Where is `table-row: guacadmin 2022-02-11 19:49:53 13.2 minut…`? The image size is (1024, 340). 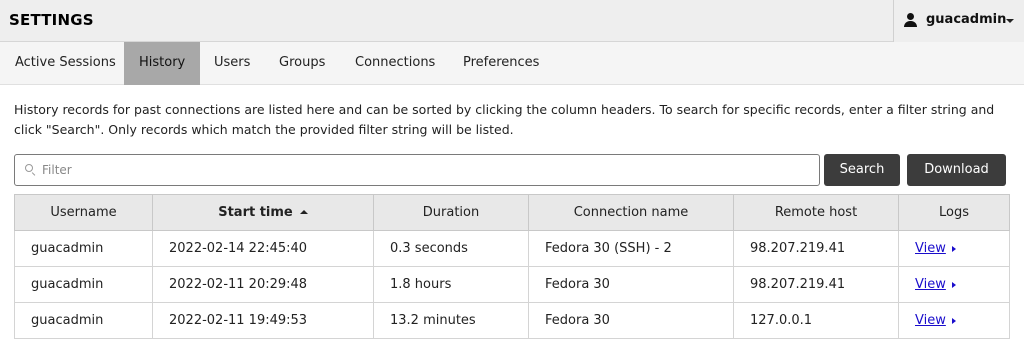 table-row: guacadmin 2022-02-11 19:49:53 13.2 minut… is located at coordinates (512, 320).